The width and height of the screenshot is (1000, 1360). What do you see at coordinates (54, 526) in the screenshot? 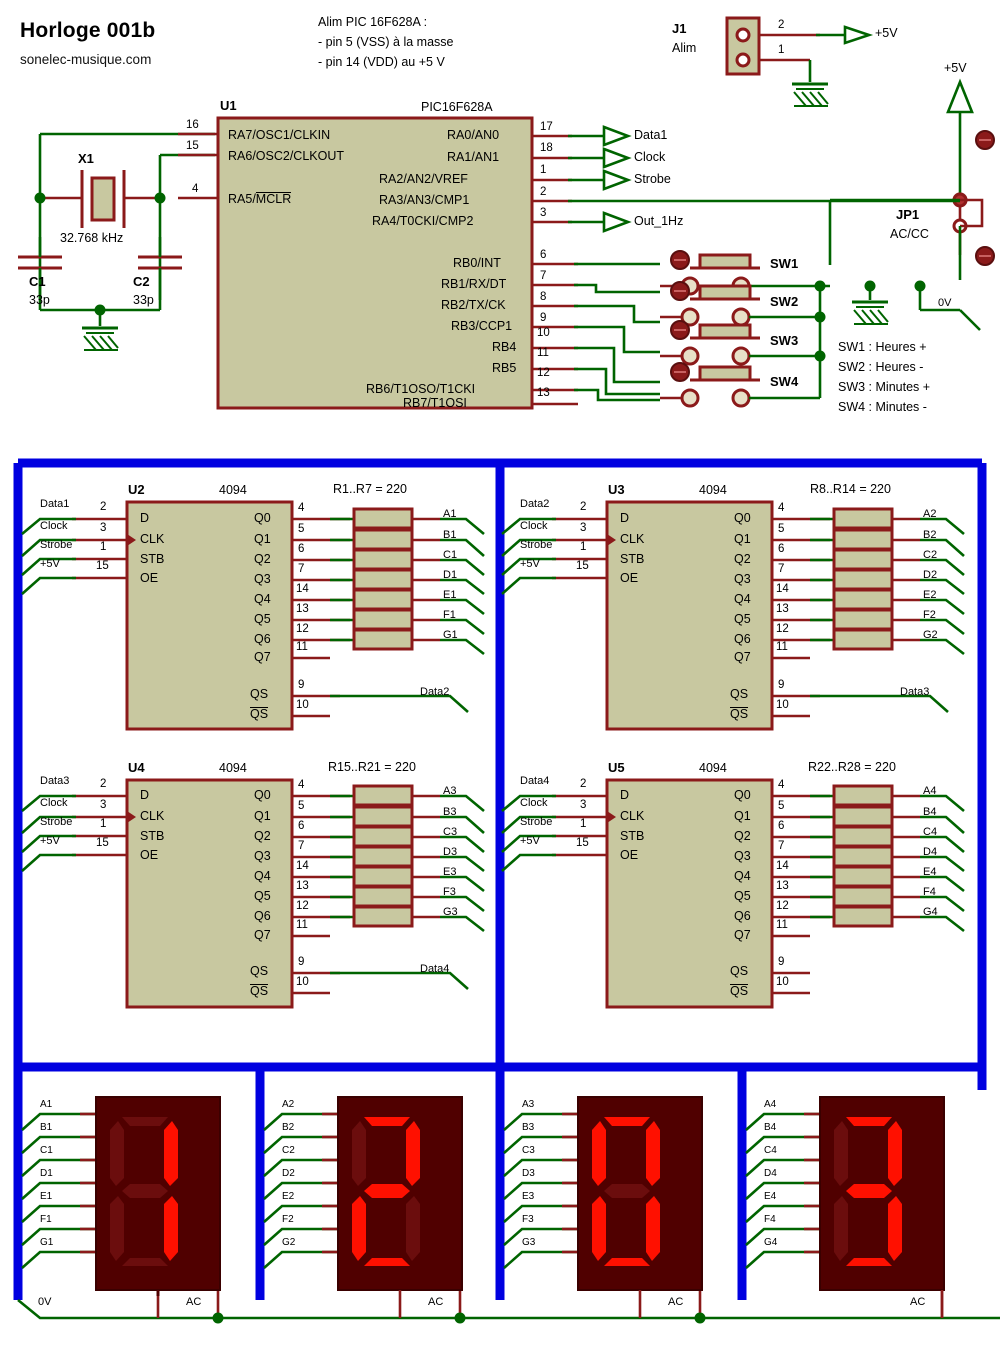
I see `u2-input-label-1: Clock` at bounding box center [54, 526].